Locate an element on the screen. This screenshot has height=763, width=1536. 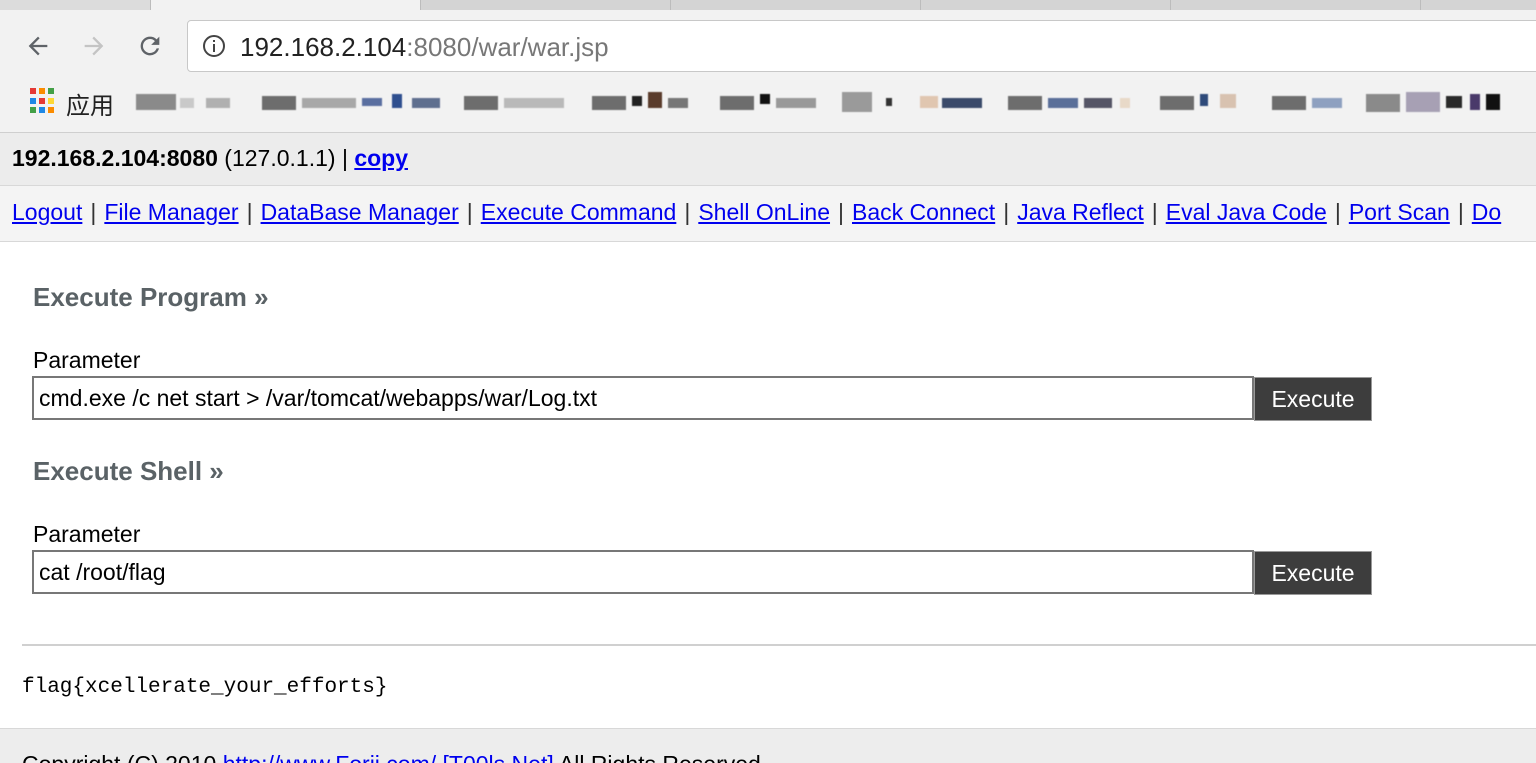
url-text: 192.168.2.104:8080/war/war.jsp is located at coordinates (424, 47).